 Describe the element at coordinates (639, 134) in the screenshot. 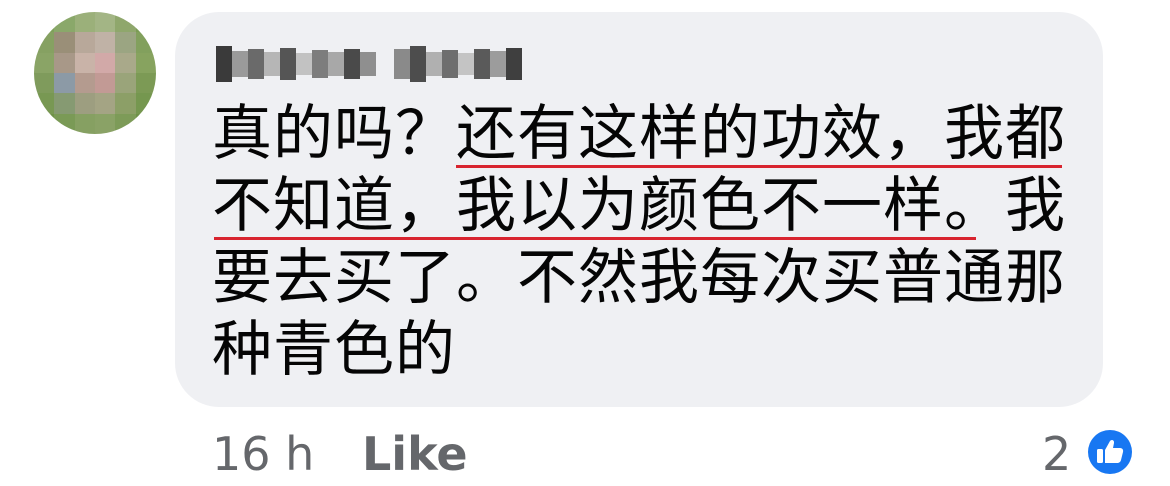

I see `comment-line: 真的吗？还有这样的功效，我都` at that location.